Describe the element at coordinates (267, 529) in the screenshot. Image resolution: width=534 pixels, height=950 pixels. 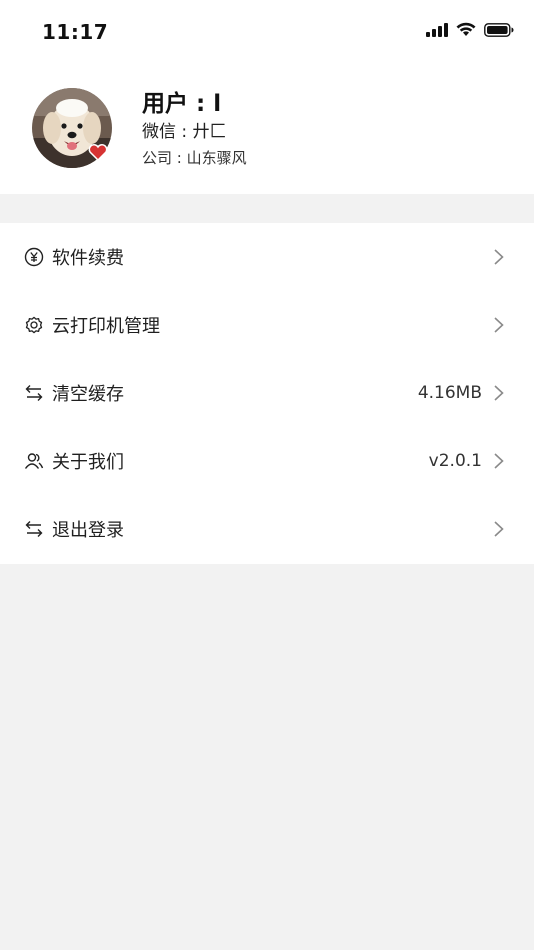
I see `menu-item-logout: 退出登录` at that location.